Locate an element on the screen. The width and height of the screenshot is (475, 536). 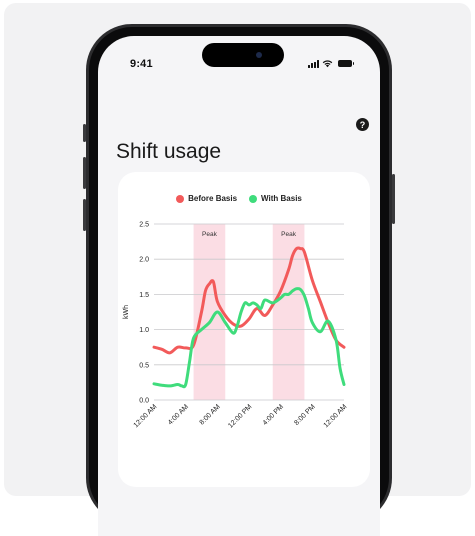
y-tick-label: 2.0 is located at coordinates (144, 260).